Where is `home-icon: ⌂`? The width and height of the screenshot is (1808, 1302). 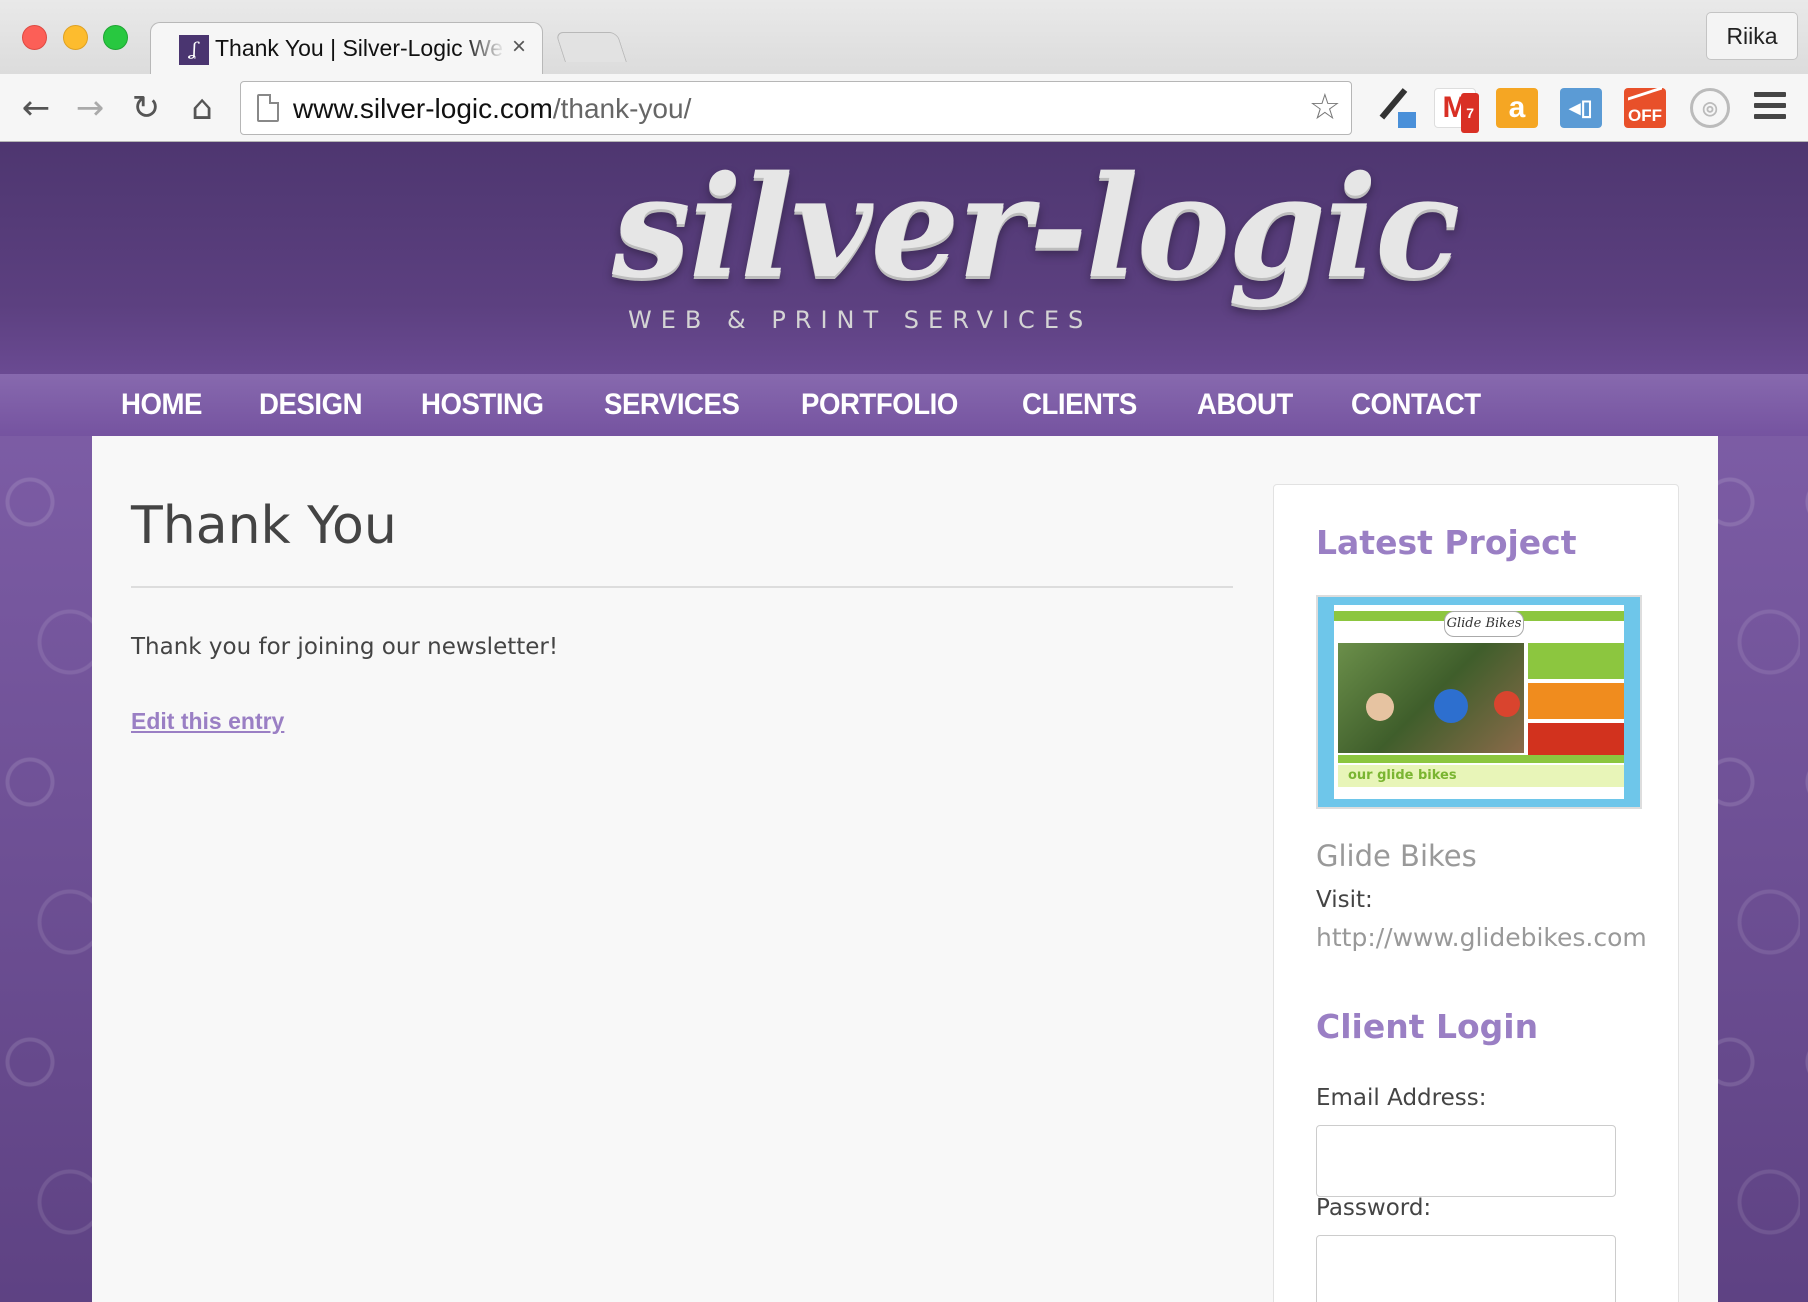
home-icon: ⌂ is located at coordinates (202, 108).